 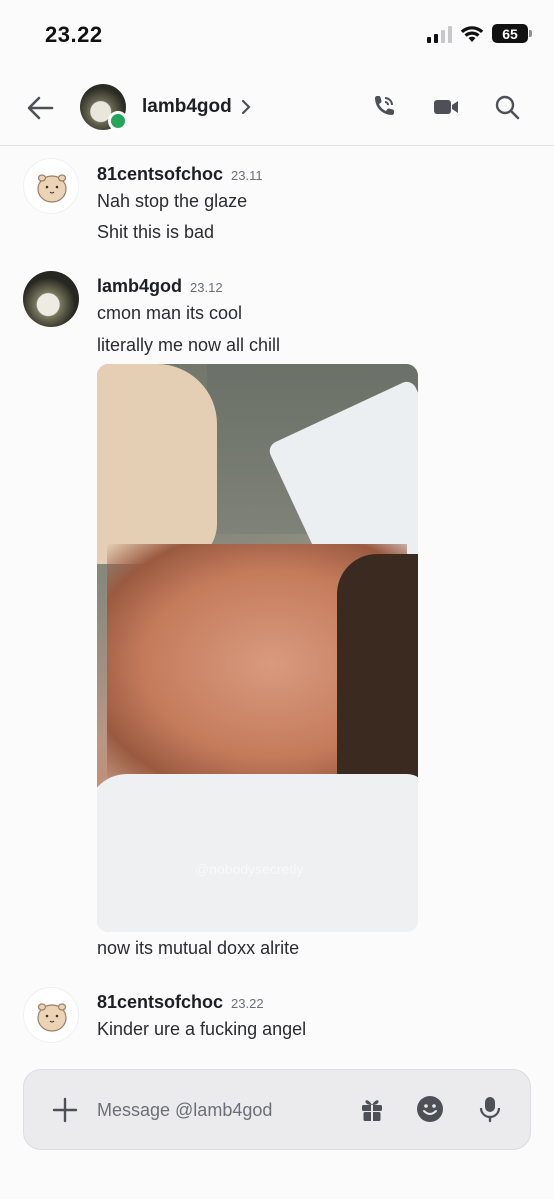 I want to click on search-icon, so click(x=507, y=107).